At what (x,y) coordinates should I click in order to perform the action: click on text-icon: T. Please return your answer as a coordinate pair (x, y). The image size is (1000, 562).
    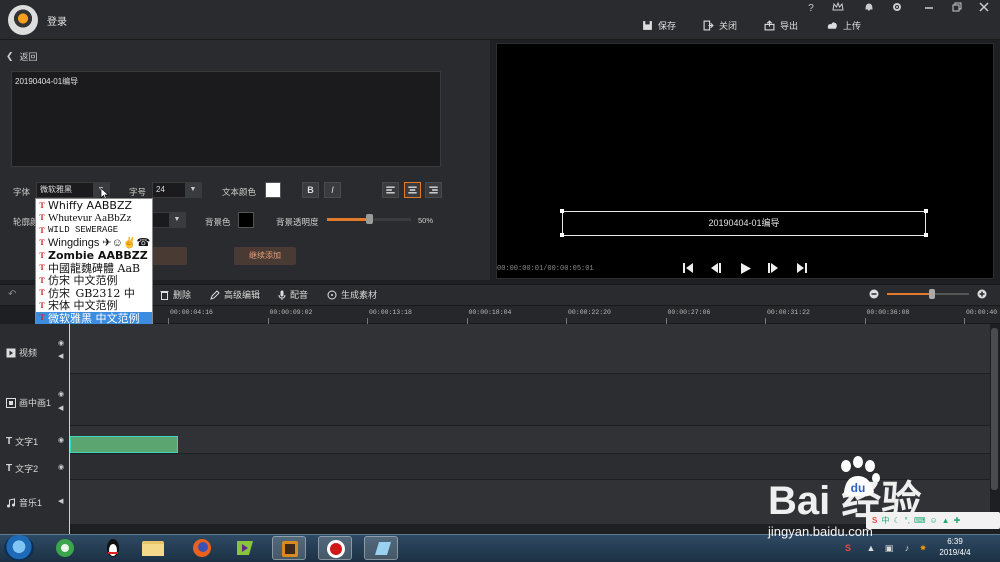
    Looking at the image, I should click on (9, 441).